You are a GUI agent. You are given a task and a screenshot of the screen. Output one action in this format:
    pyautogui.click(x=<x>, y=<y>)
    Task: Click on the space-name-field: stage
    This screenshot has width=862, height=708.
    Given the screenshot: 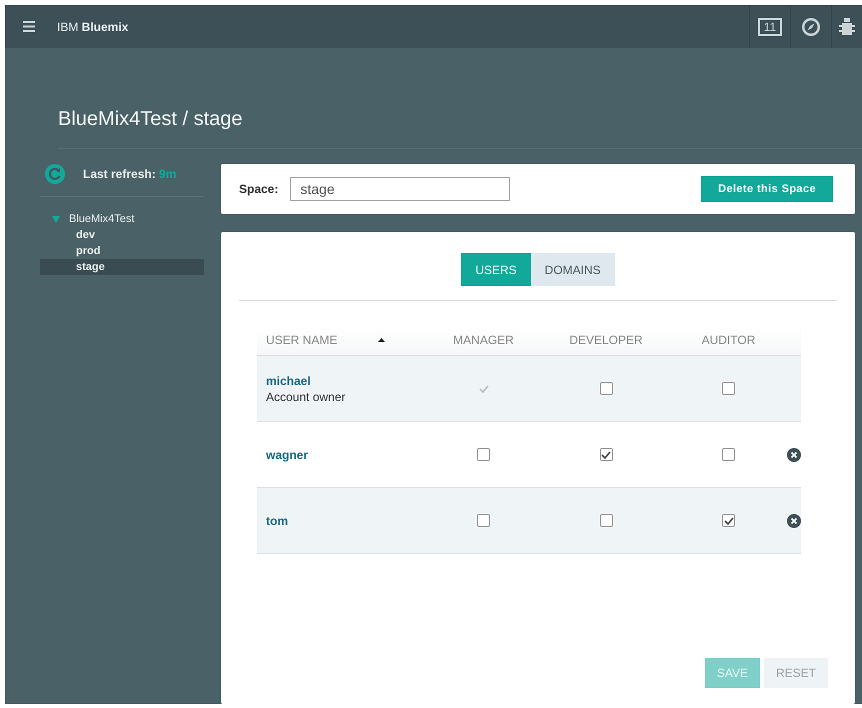 What is the action you would take?
    pyautogui.click(x=400, y=189)
    